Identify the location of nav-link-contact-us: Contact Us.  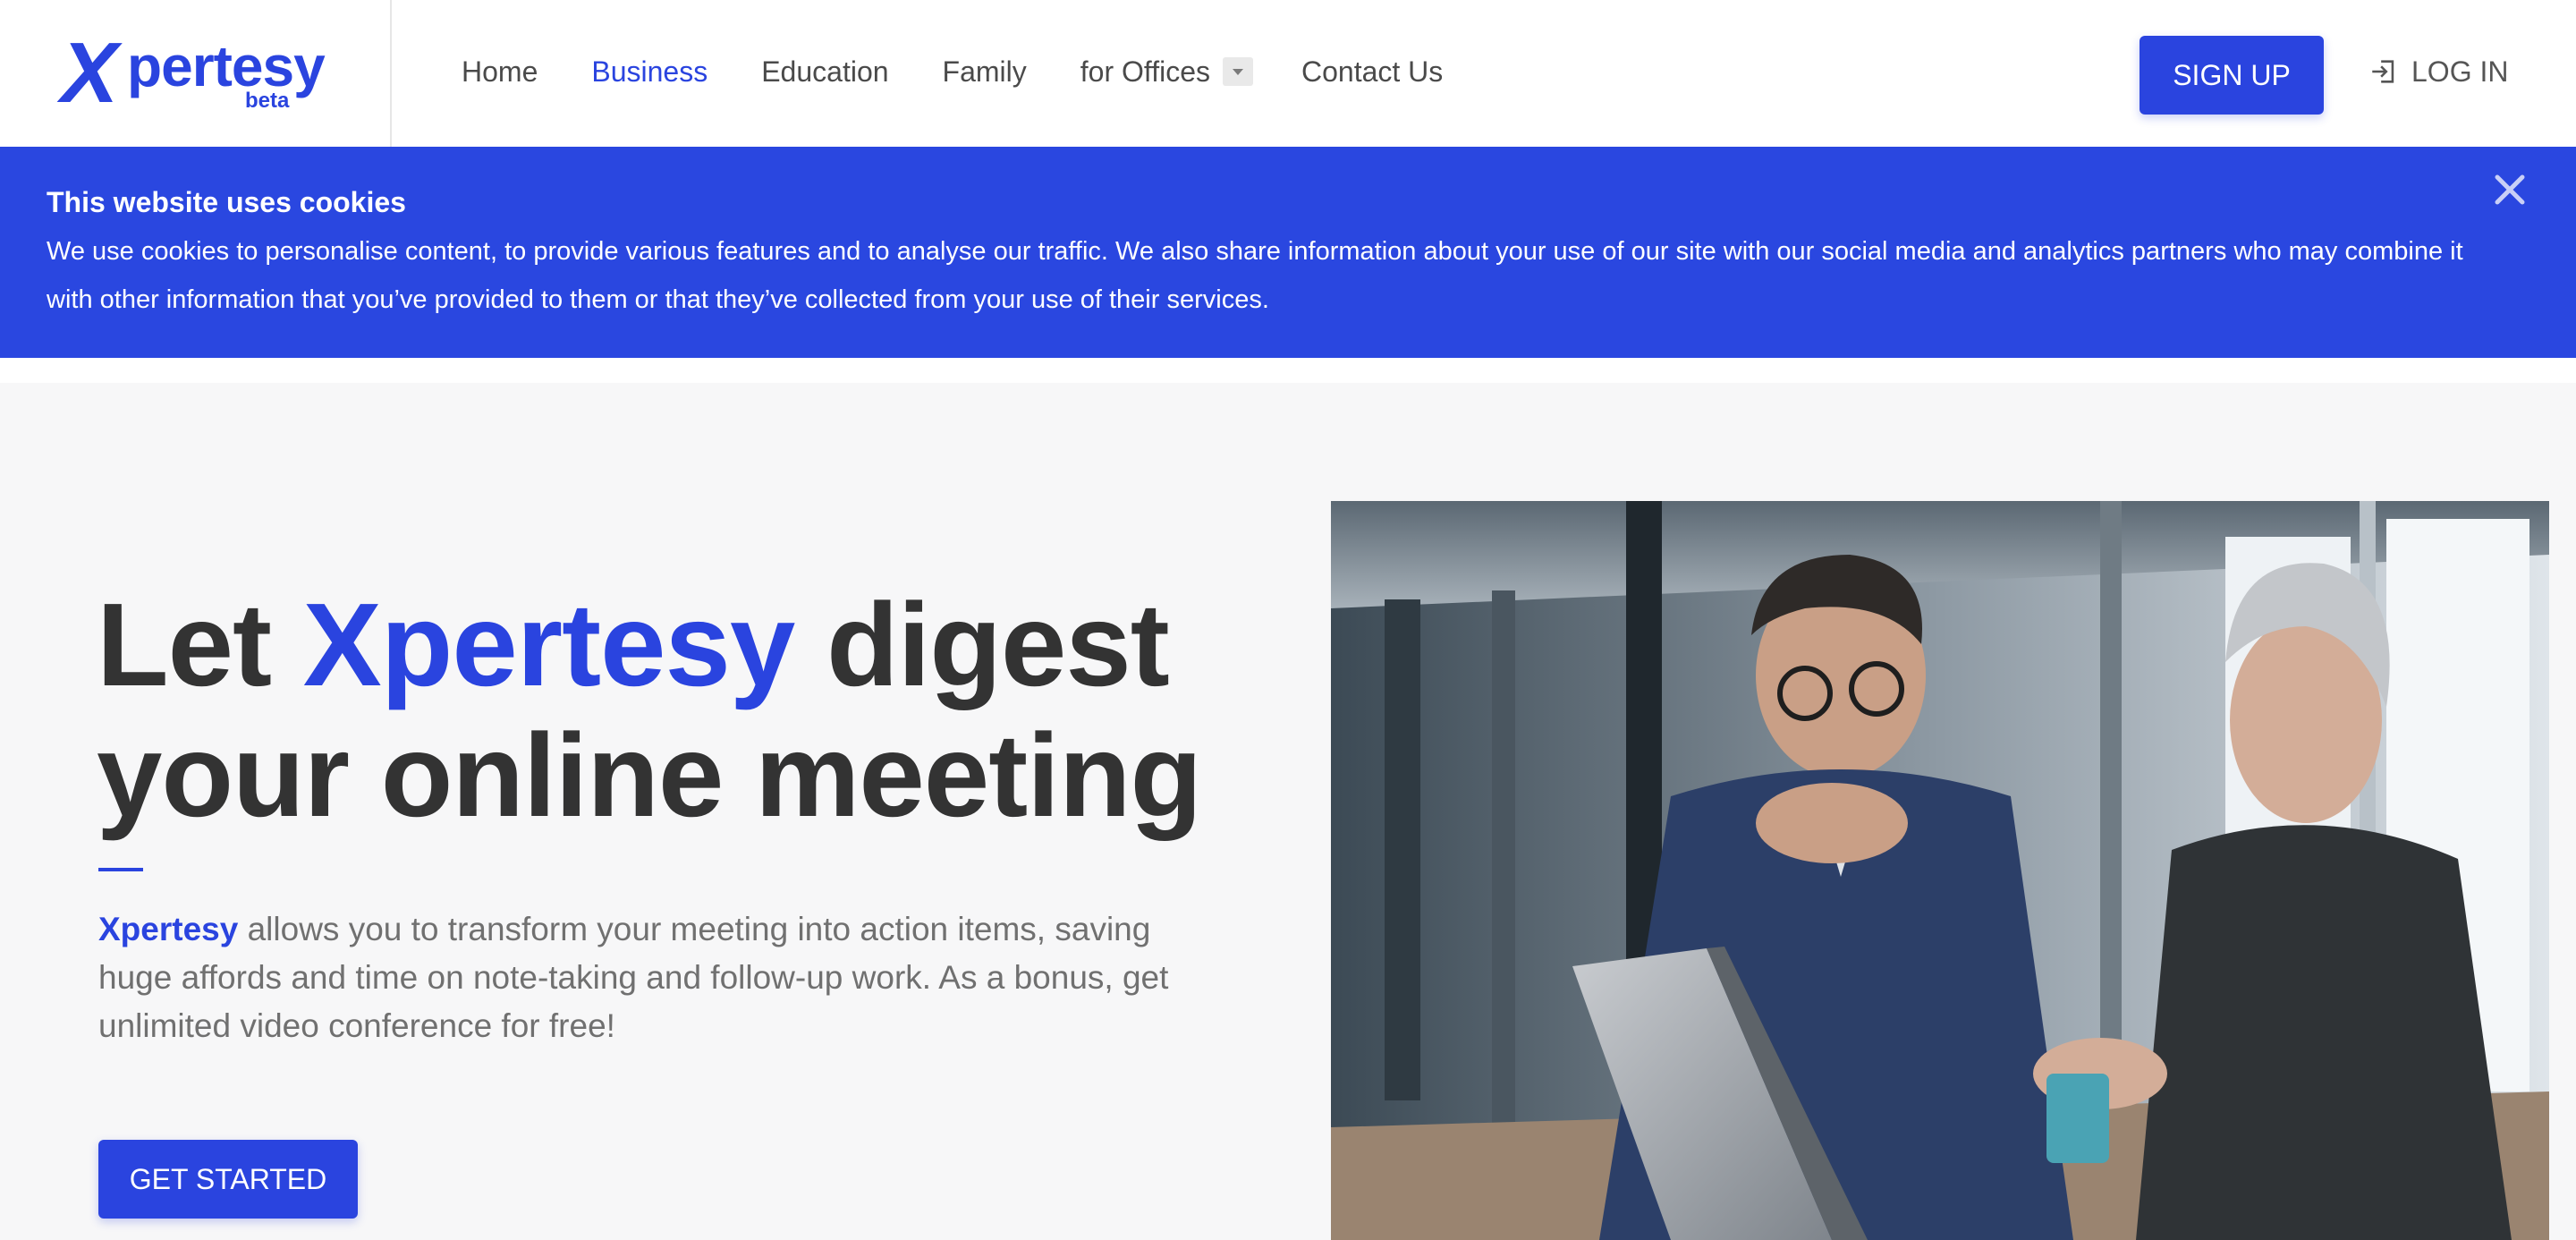
(1372, 71).